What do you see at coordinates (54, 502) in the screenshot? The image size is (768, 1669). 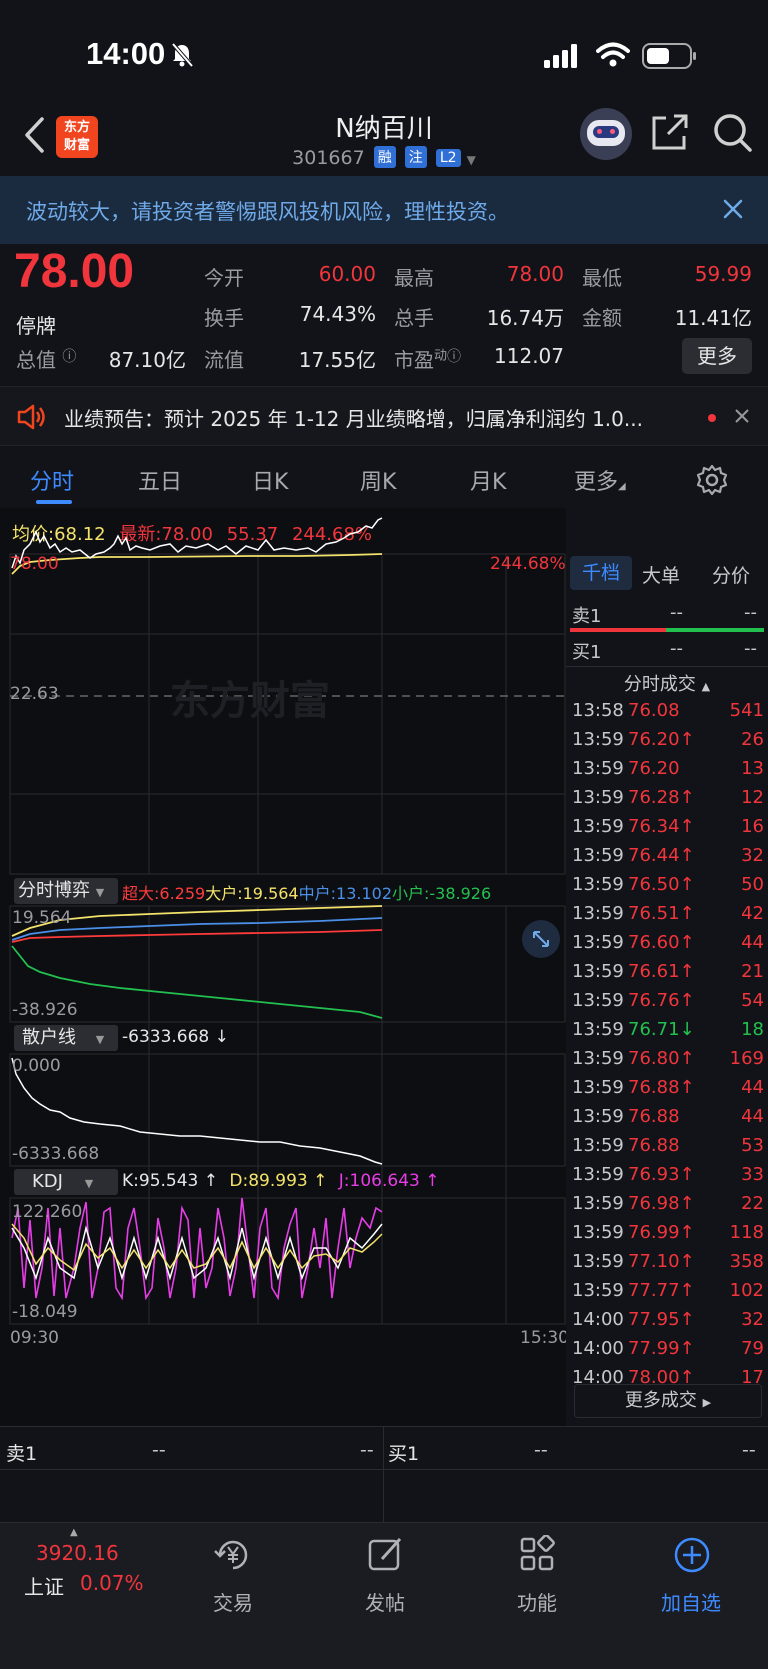 I see `tab-active-indicator` at bounding box center [54, 502].